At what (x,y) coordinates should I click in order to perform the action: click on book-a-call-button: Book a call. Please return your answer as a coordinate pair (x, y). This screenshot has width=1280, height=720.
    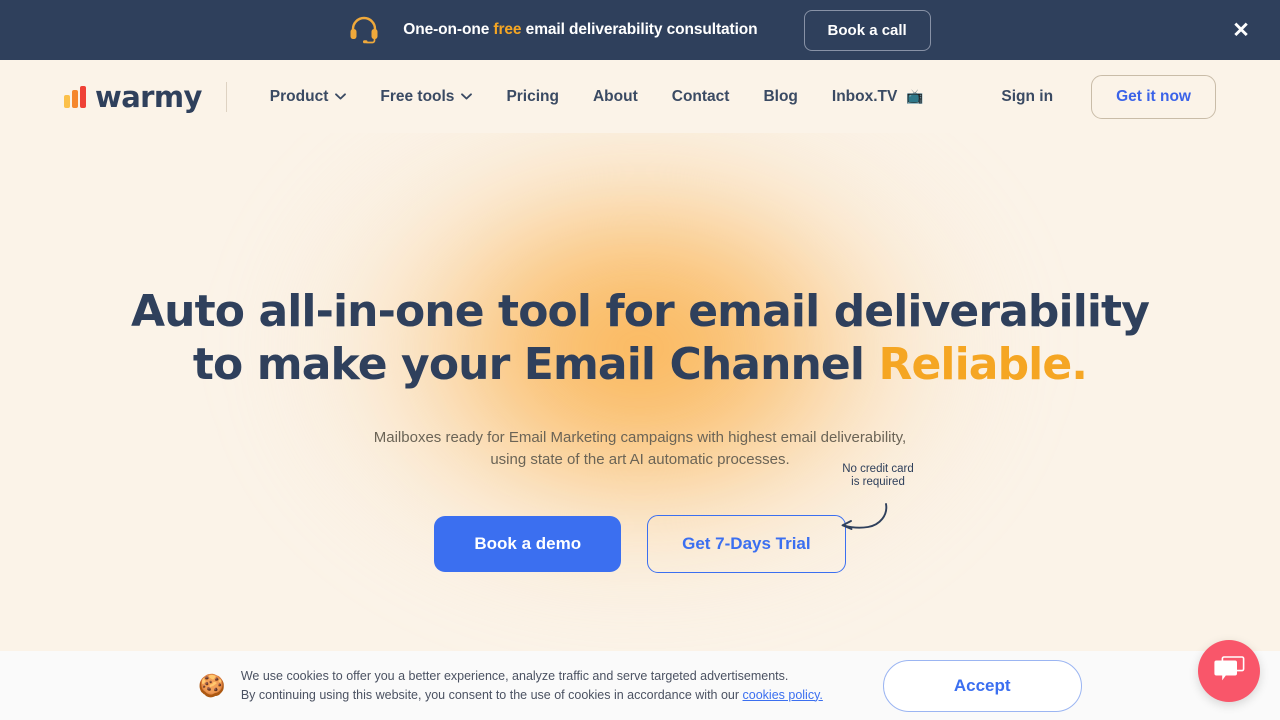
    Looking at the image, I should click on (867, 30).